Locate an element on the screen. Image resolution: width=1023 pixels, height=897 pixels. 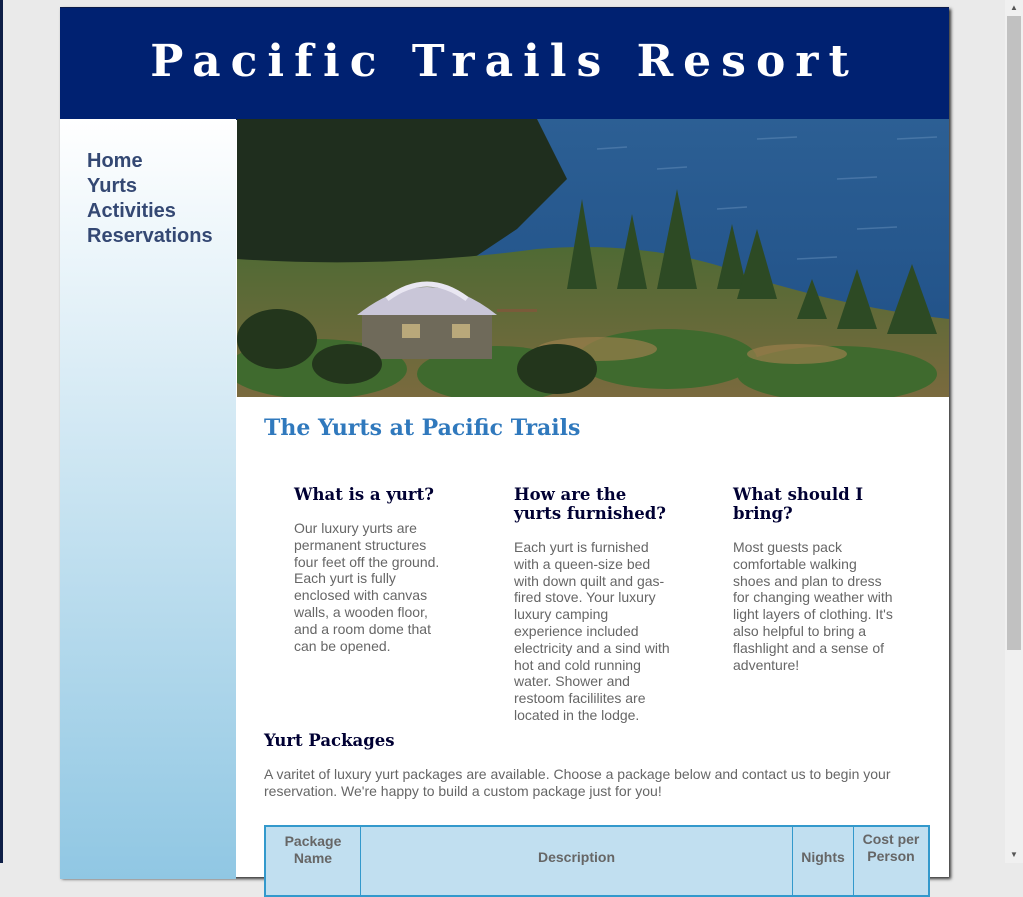
main-nav: Home Yurts Activities Reservations is located at coordinates (148, 499).